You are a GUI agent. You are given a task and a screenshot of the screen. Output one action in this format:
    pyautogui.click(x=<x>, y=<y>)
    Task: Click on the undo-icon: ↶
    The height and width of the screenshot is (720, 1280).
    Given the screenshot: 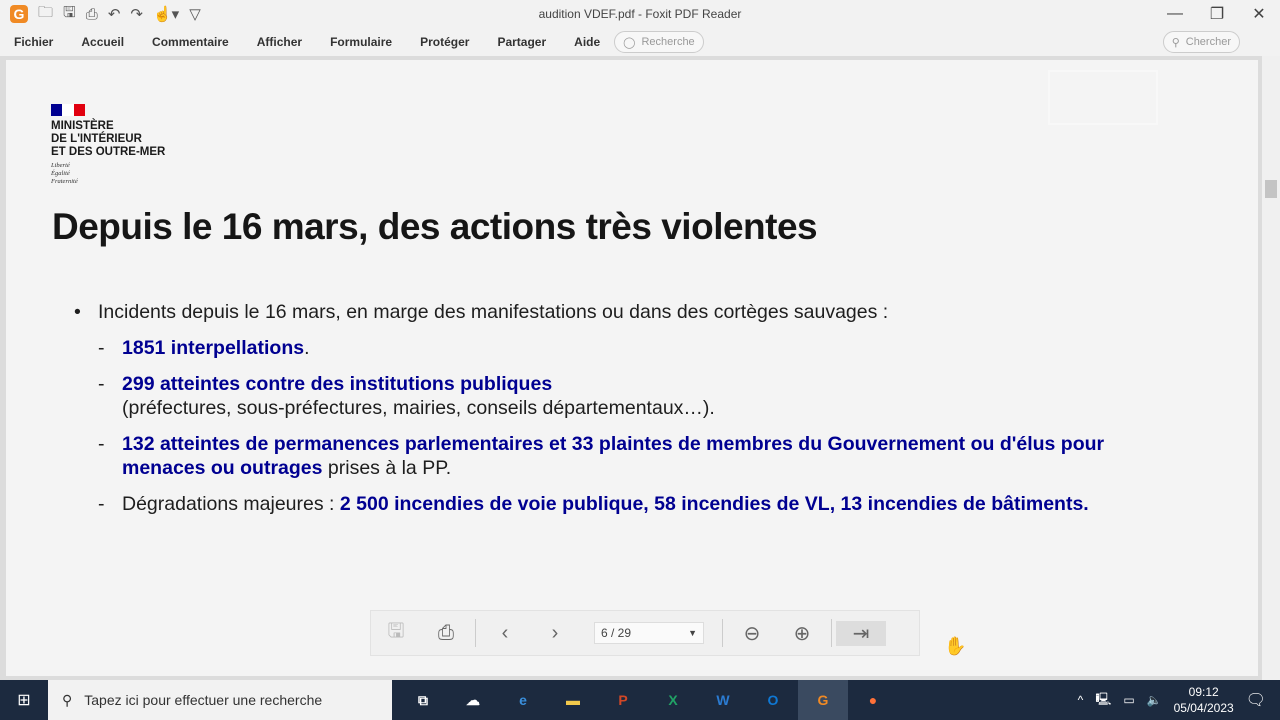 What is the action you would take?
    pyautogui.click(x=114, y=14)
    